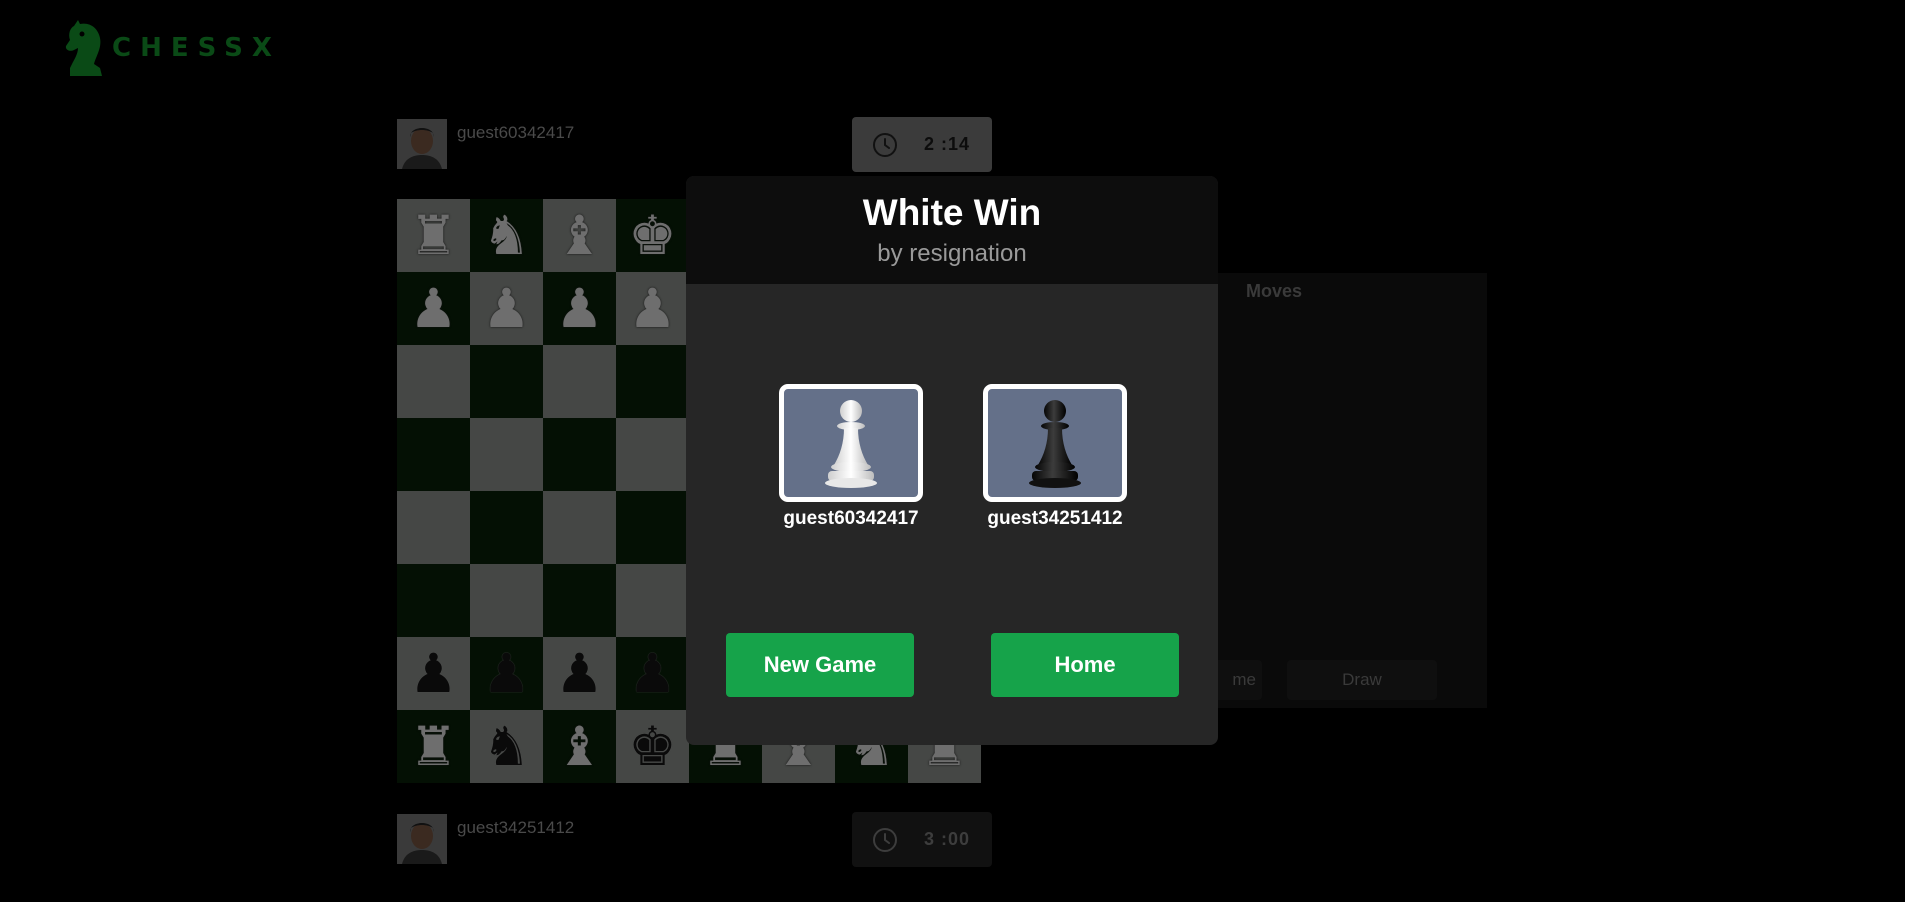 The width and height of the screenshot is (1905, 902). Describe the element at coordinates (952, 253) in the screenshot. I see `result-reason: by resignation` at that location.